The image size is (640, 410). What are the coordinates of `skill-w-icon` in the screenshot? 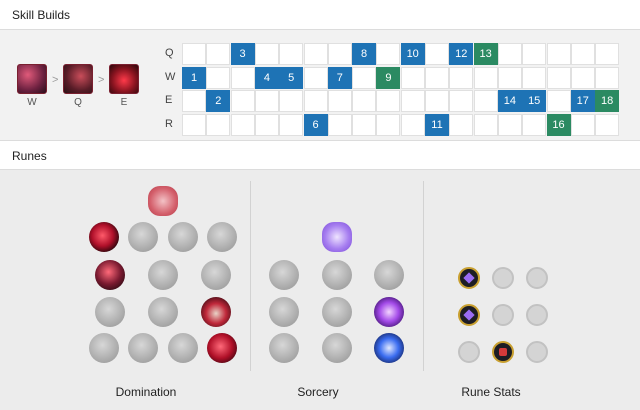 It's located at (32, 79).